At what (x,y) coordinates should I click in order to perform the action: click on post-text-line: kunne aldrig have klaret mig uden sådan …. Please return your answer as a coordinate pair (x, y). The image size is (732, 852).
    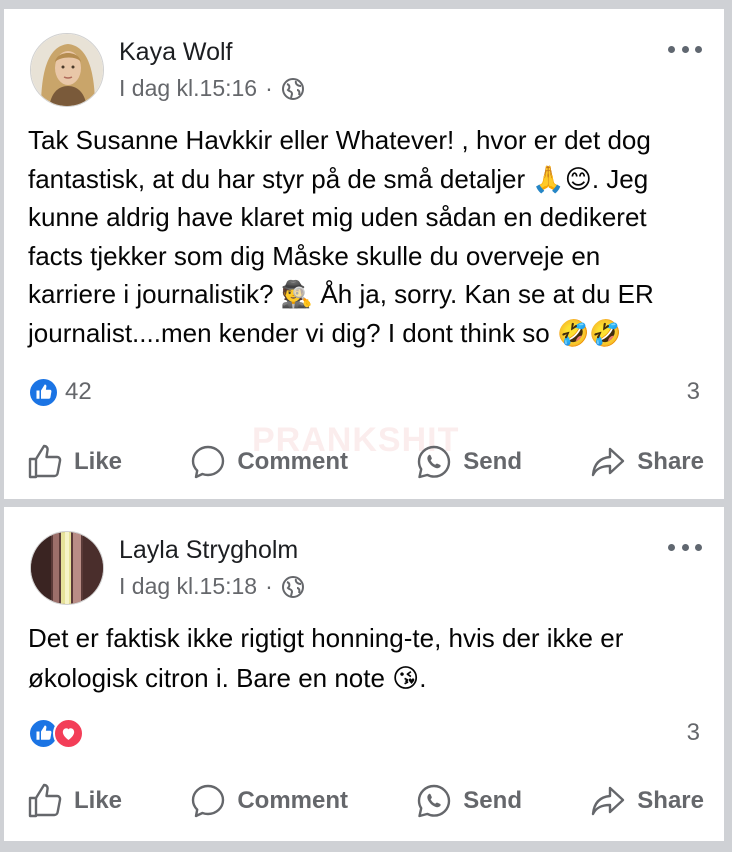
    Looking at the image, I should click on (337, 217).